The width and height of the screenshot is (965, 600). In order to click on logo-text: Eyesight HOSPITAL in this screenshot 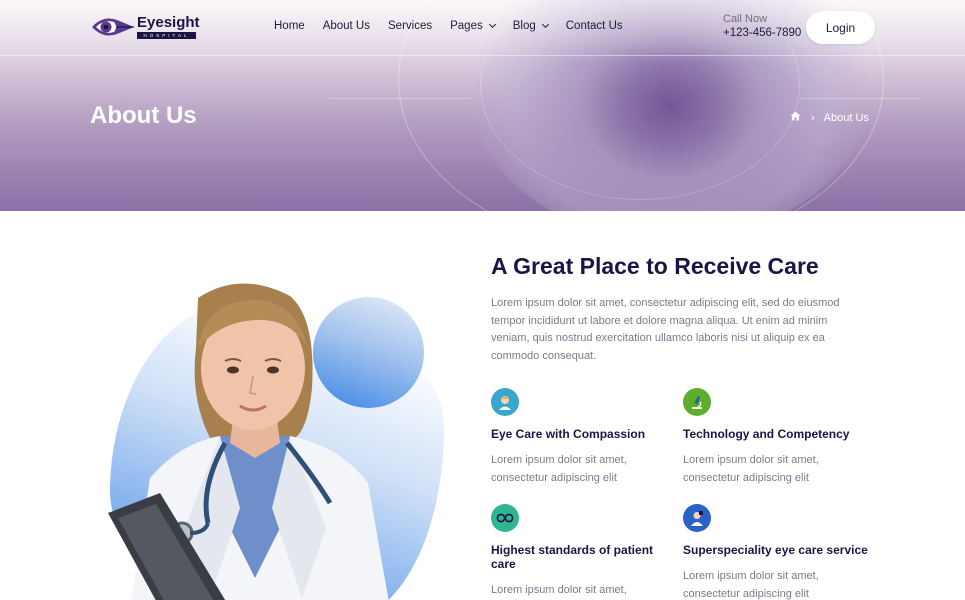, I will do `click(168, 27)`.